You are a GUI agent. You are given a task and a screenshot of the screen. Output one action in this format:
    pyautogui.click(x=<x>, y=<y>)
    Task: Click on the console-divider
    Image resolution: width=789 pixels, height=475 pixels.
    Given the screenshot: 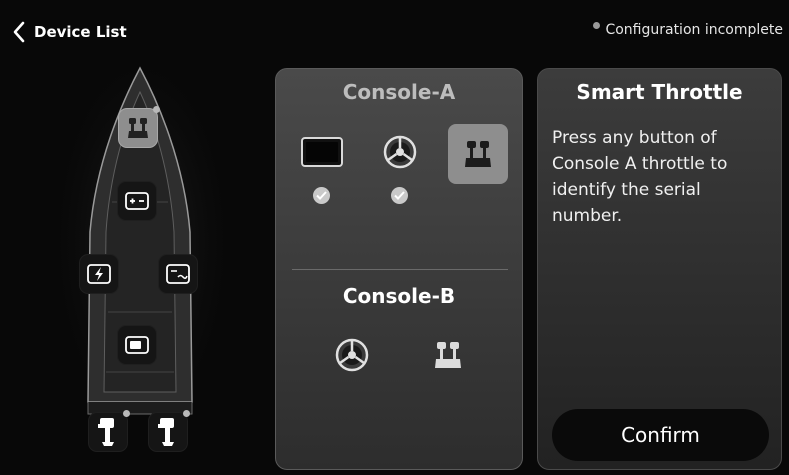 What is the action you would take?
    pyautogui.click(x=400, y=269)
    